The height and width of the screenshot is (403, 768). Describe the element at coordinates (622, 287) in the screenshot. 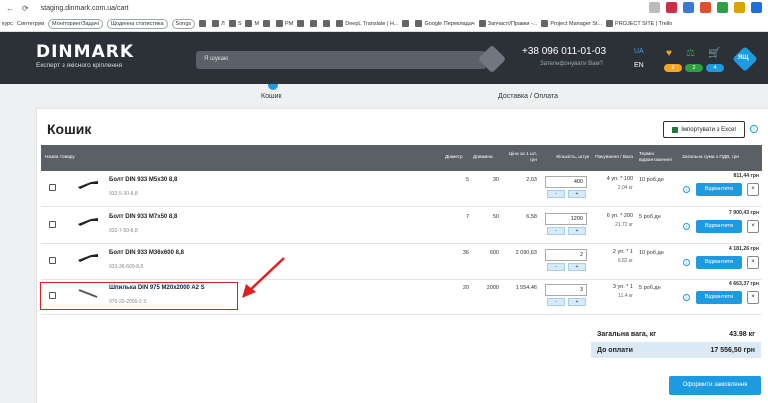

I see `pack-value: 3 уп. * 1` at that location.